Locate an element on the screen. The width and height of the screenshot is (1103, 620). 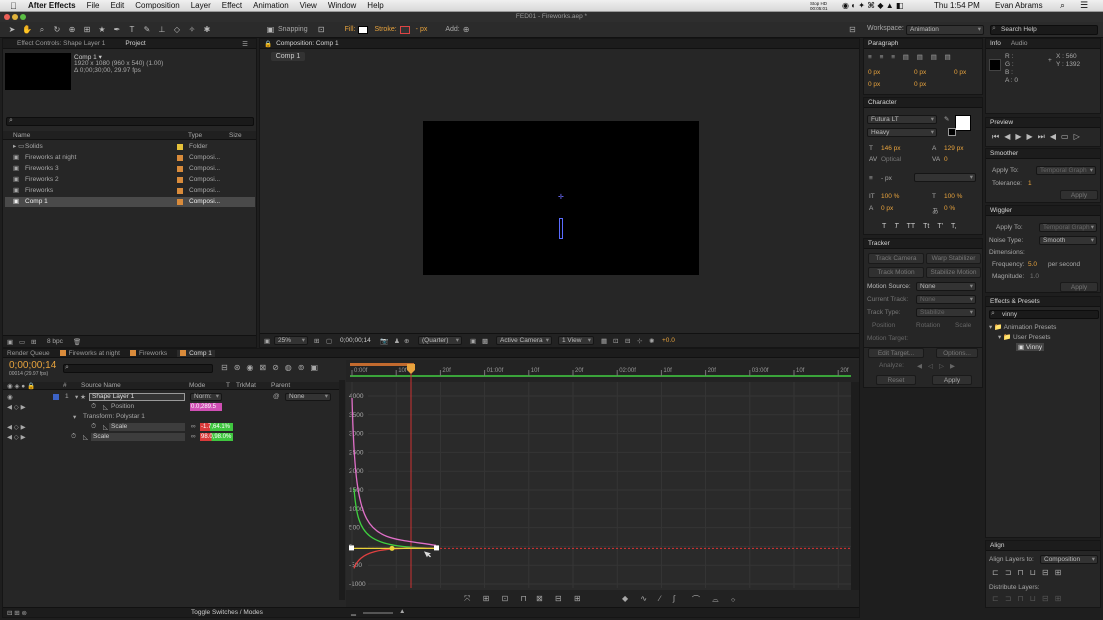
menu-layer: Layer is located at coordinates (201, 5).